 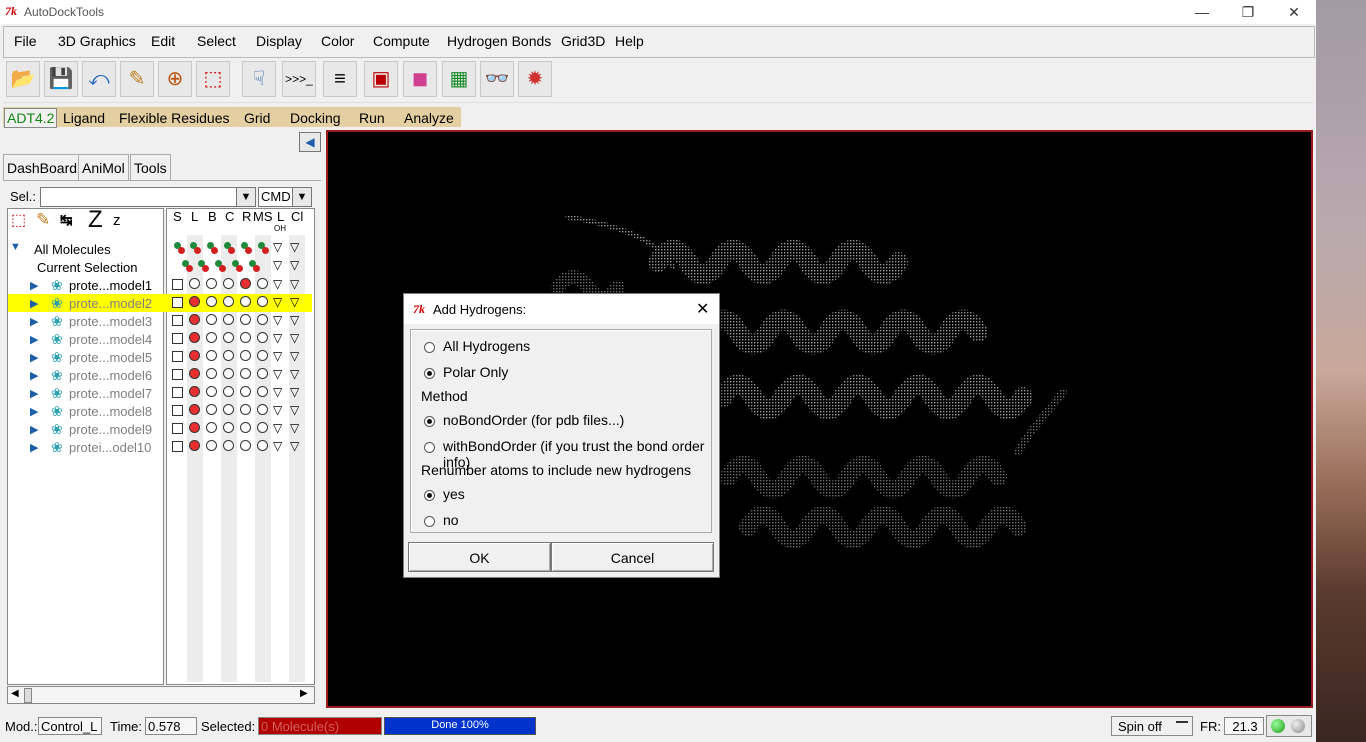 I want to click on menu-grid3d: Grid3D, so click(x=583, y=41).